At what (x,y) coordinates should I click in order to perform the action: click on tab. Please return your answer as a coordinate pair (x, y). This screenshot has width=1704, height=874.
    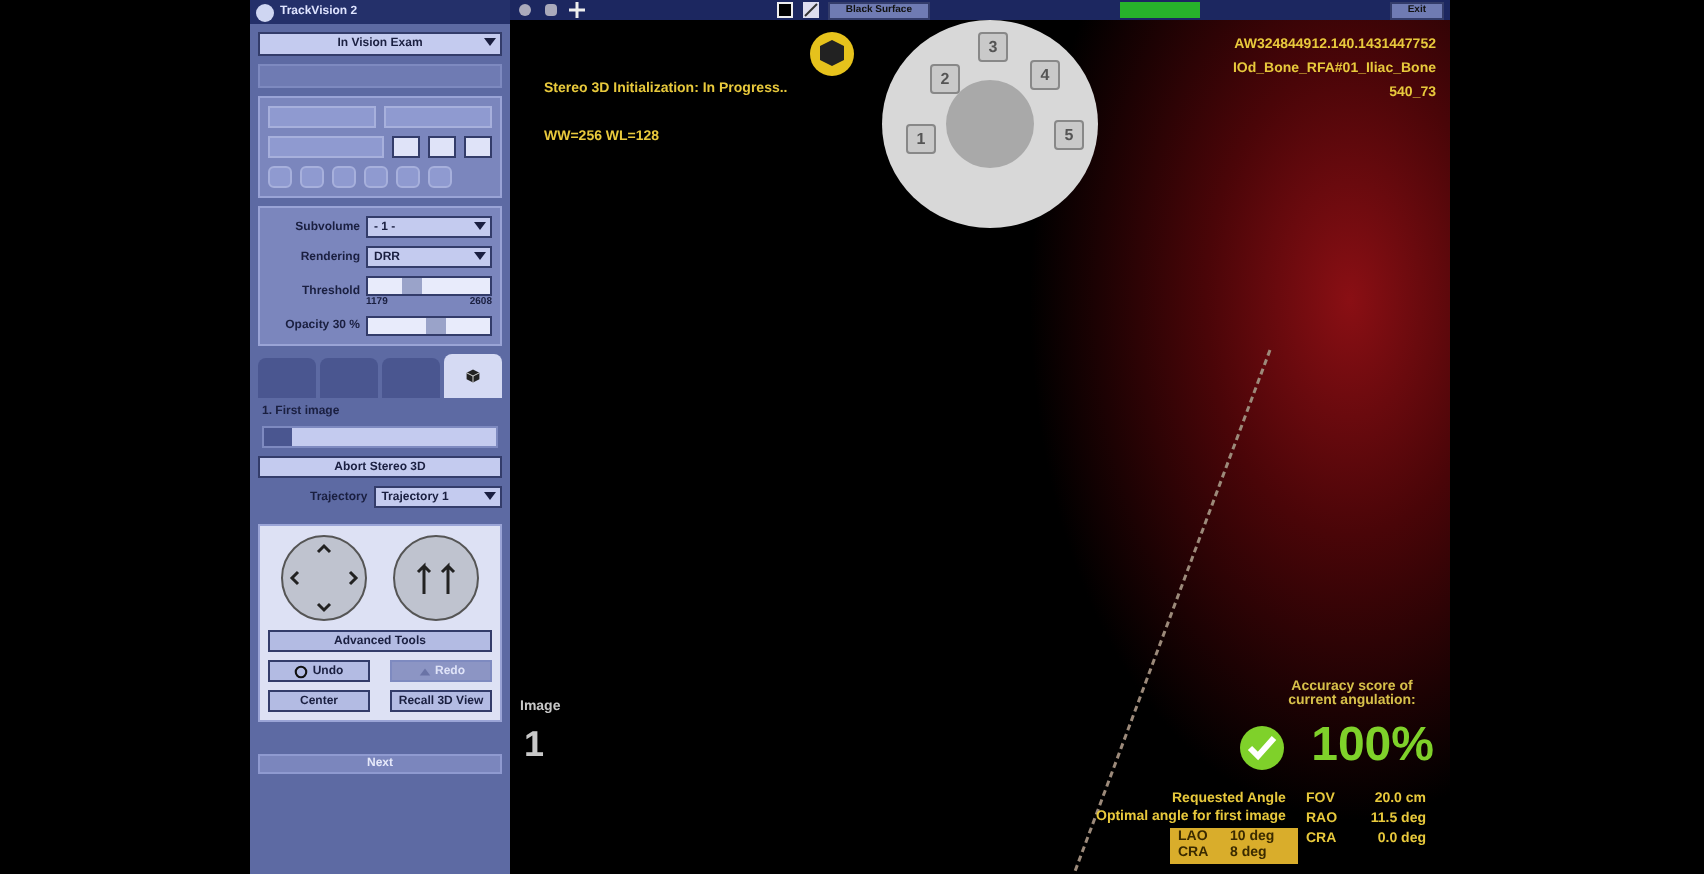
    Looking at the image, I should click on (473, 376).